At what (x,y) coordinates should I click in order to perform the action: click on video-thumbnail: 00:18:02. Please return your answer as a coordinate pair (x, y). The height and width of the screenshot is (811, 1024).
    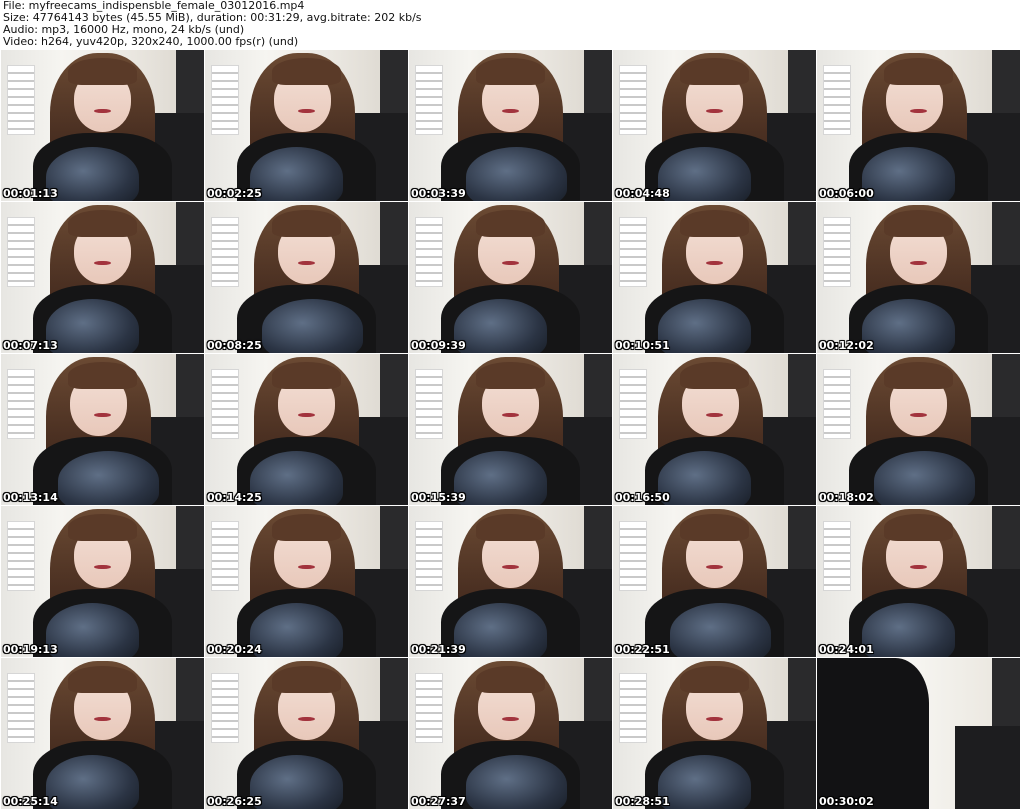
    Looking at the image, I should click on (918, 429).